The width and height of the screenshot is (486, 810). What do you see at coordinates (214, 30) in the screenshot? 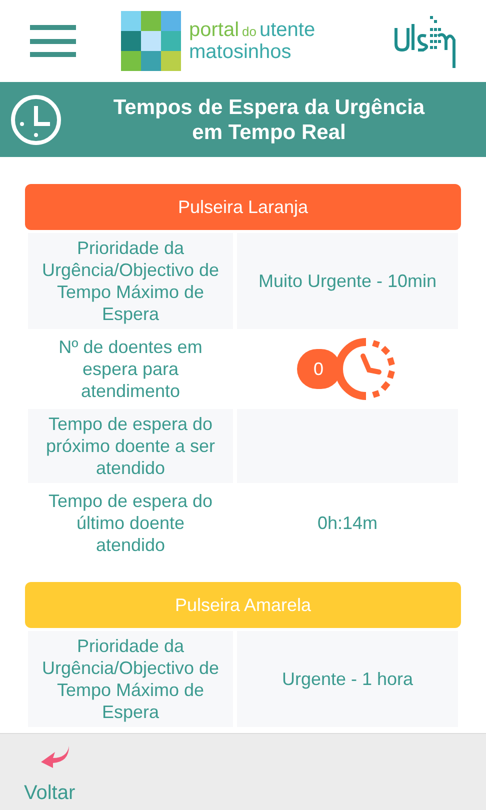
I see `logo-text: portal` at bounding box center [214, 30].